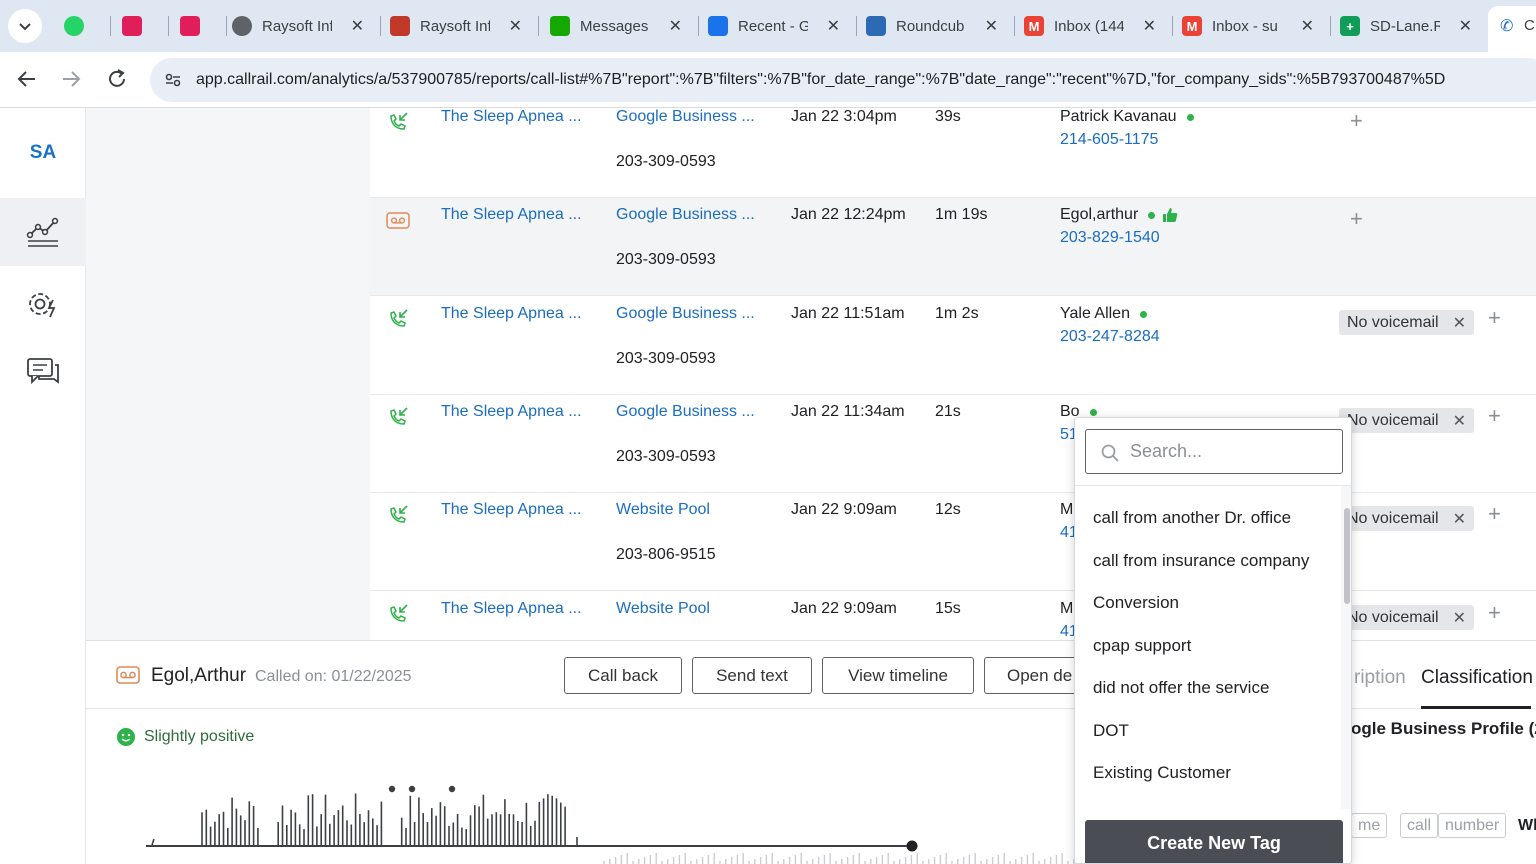 This screenshot has width=1536, height=864. What do you see at coordinates (1230, 451) in the screenshot?
I see `tag-search-input` at bounding box center [1230, 451].